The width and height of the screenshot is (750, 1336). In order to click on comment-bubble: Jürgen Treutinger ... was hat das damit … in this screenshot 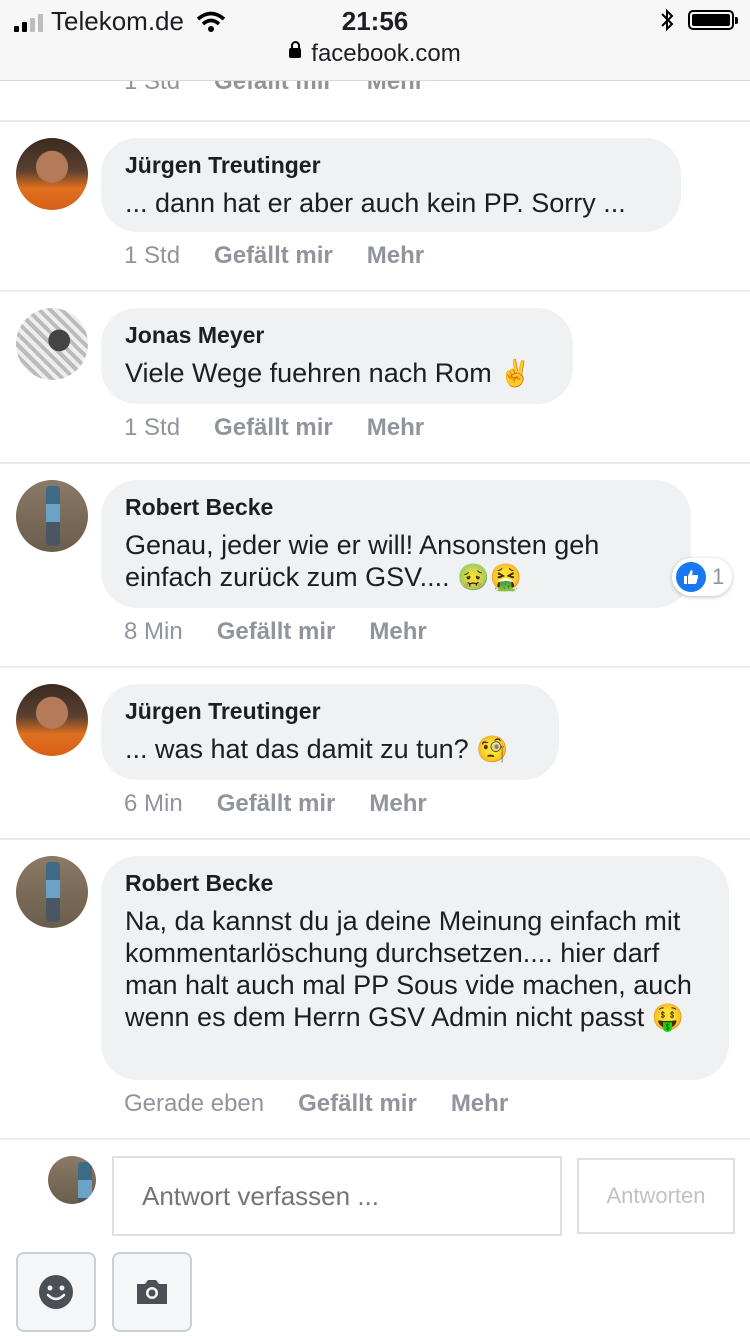, I will do `click(330, 732)`.